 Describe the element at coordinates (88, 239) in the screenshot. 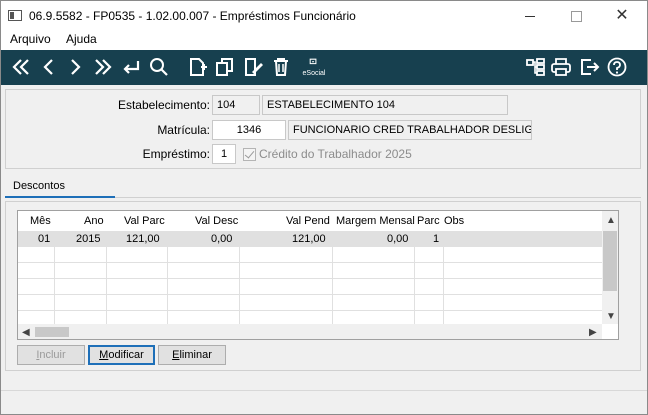

I see `cell-ano: 2015` at that location.